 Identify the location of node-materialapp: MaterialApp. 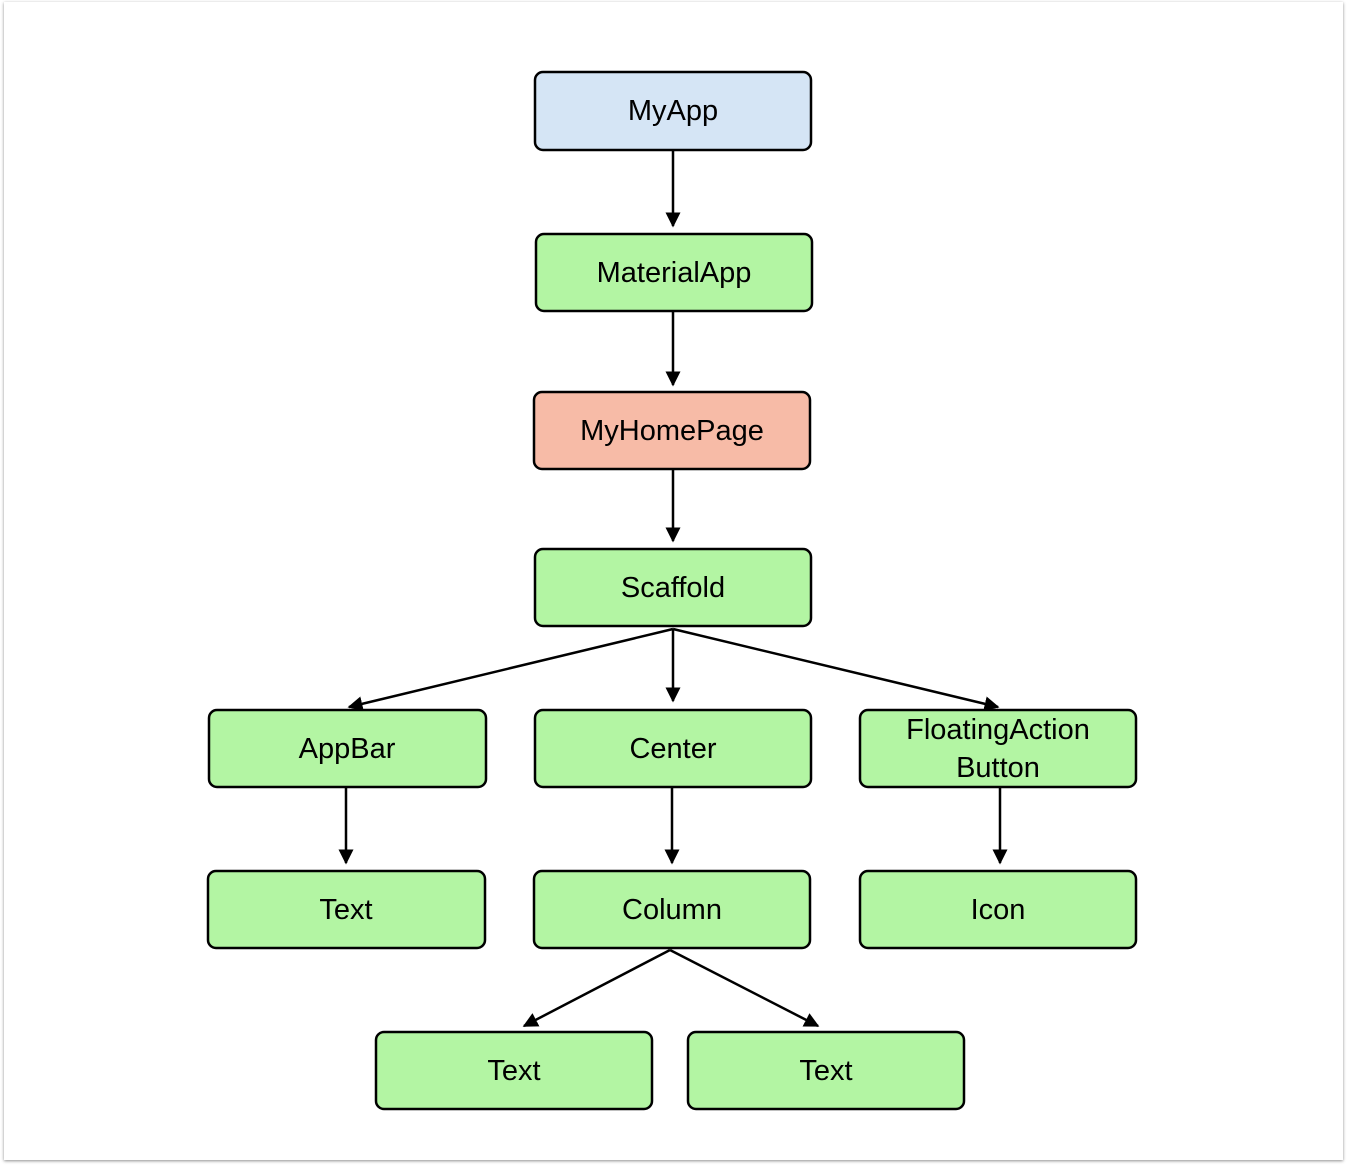
(674, 272).